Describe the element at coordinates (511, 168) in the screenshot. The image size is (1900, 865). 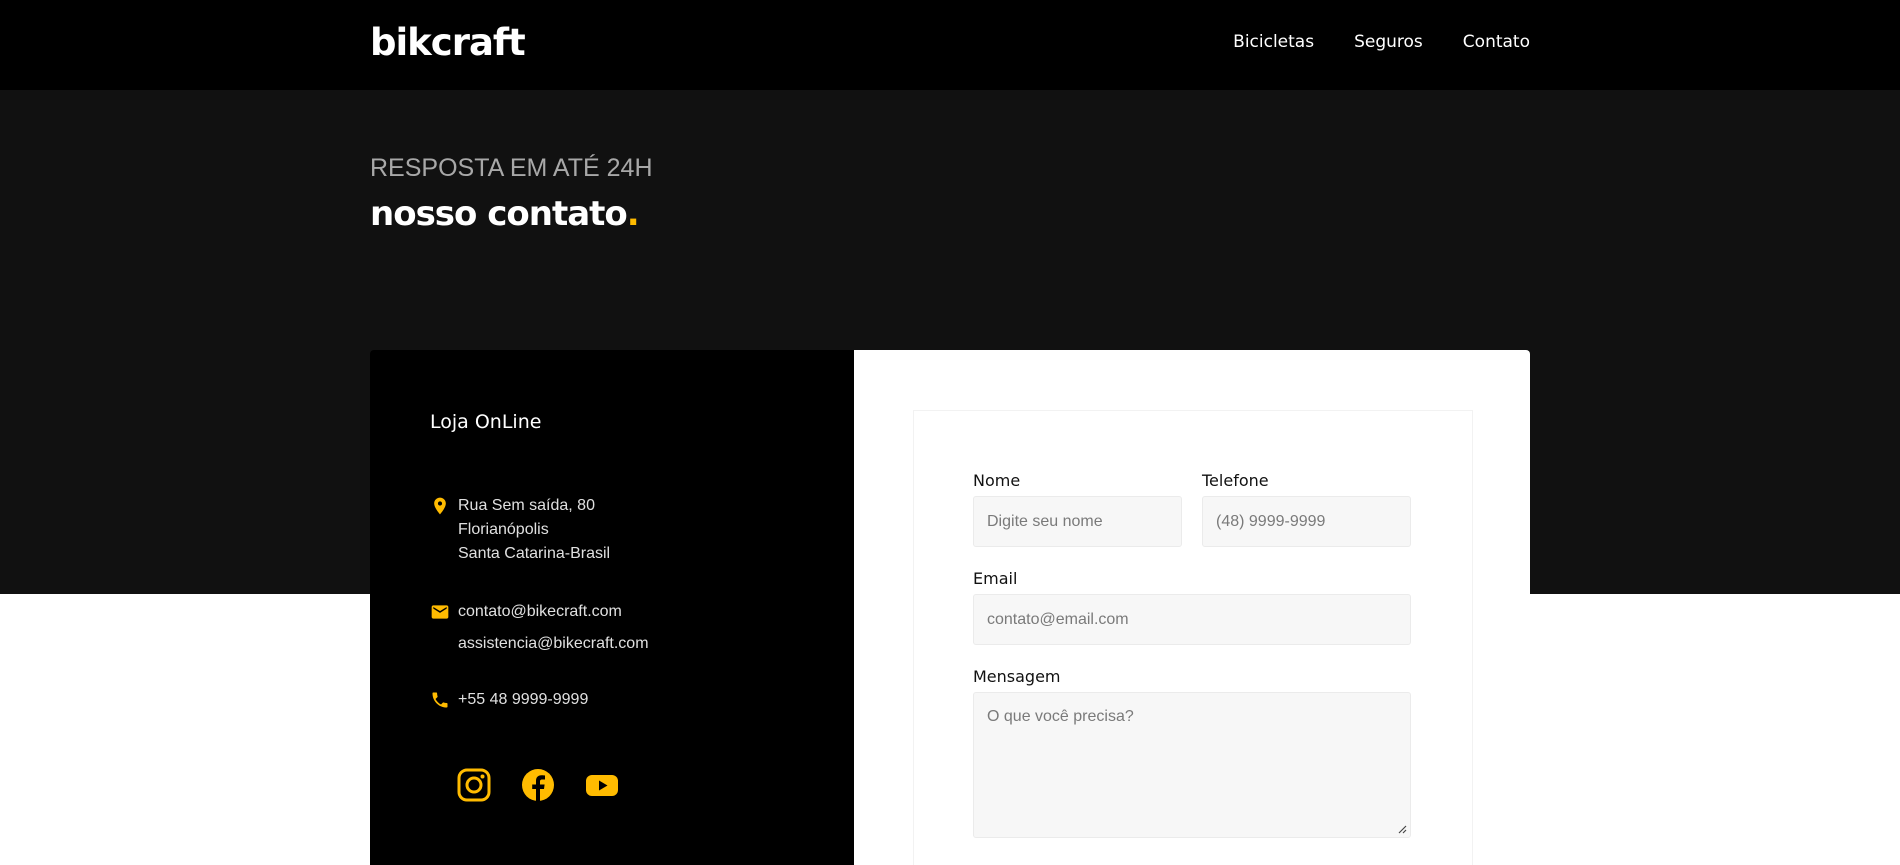
I see `hero-subtitle: RESPOSTA EM ATÉ 24H` at that location.